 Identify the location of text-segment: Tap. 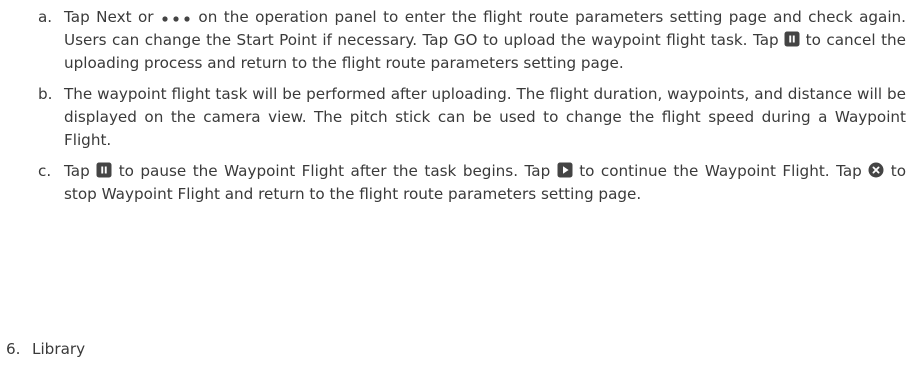
(77, 171).